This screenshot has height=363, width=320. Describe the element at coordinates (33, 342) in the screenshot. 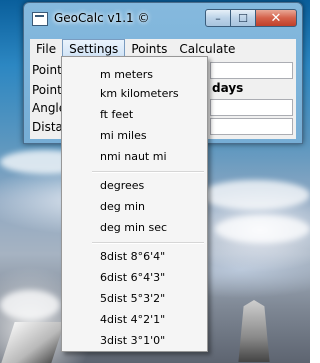

I see `robotic-arm-image` at that location.